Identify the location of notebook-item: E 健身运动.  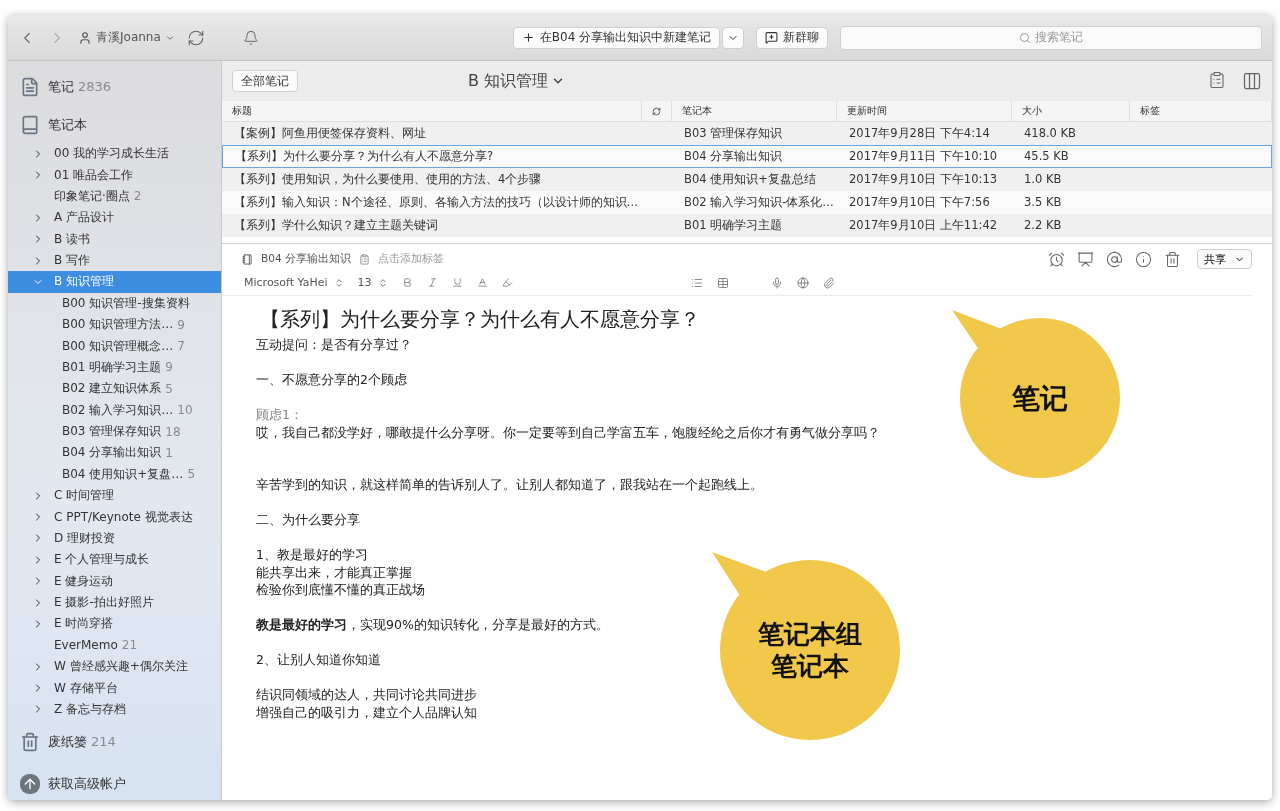
(114, 581).